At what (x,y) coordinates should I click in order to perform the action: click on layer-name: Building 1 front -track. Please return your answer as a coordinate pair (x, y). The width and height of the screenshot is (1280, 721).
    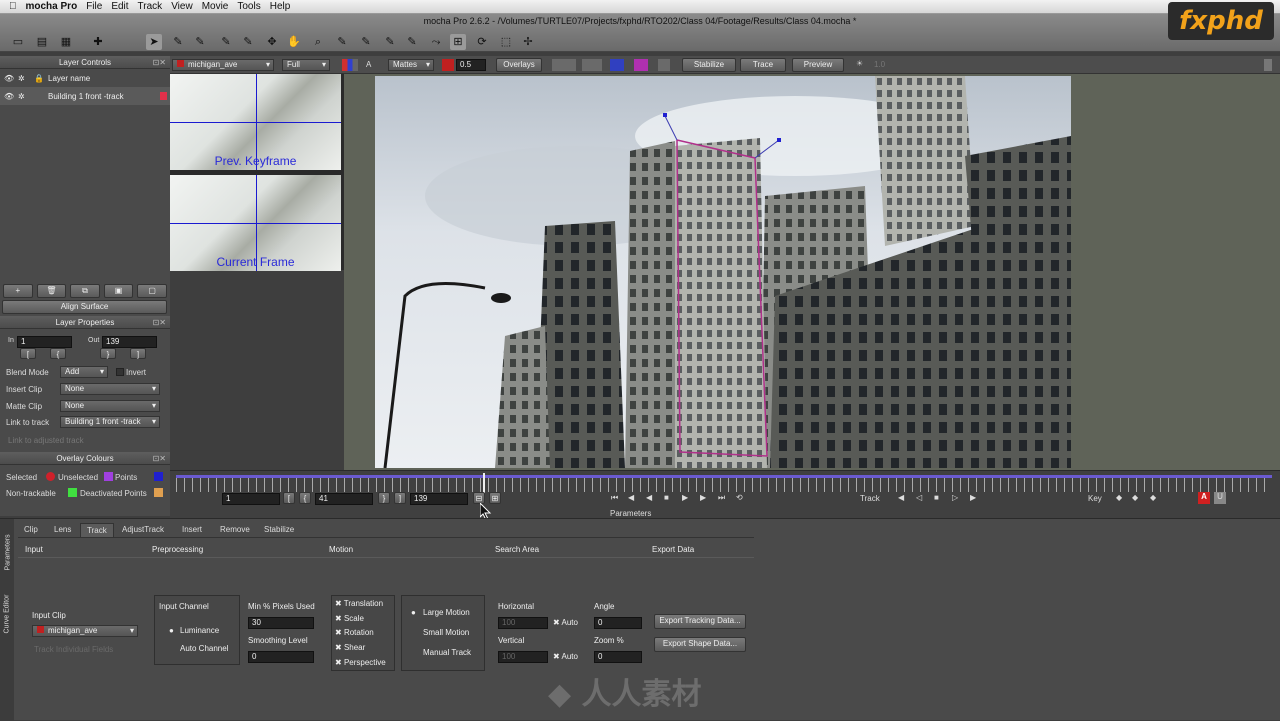
    Looking at the image, I should click on (86, 96).